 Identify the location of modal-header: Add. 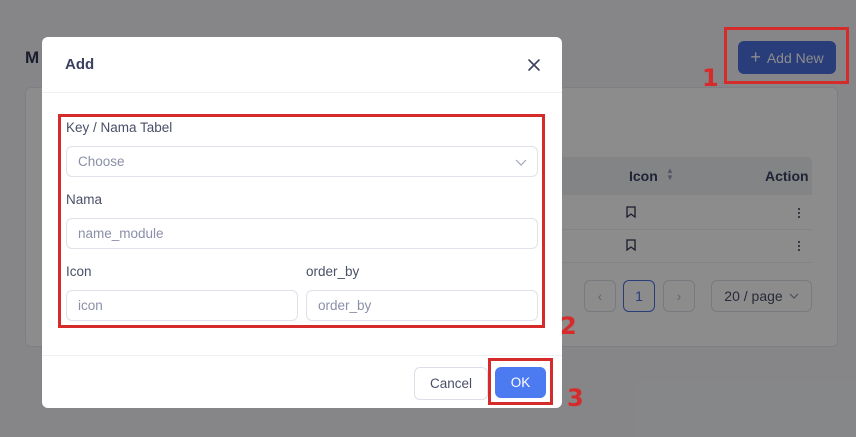
(302, 65).